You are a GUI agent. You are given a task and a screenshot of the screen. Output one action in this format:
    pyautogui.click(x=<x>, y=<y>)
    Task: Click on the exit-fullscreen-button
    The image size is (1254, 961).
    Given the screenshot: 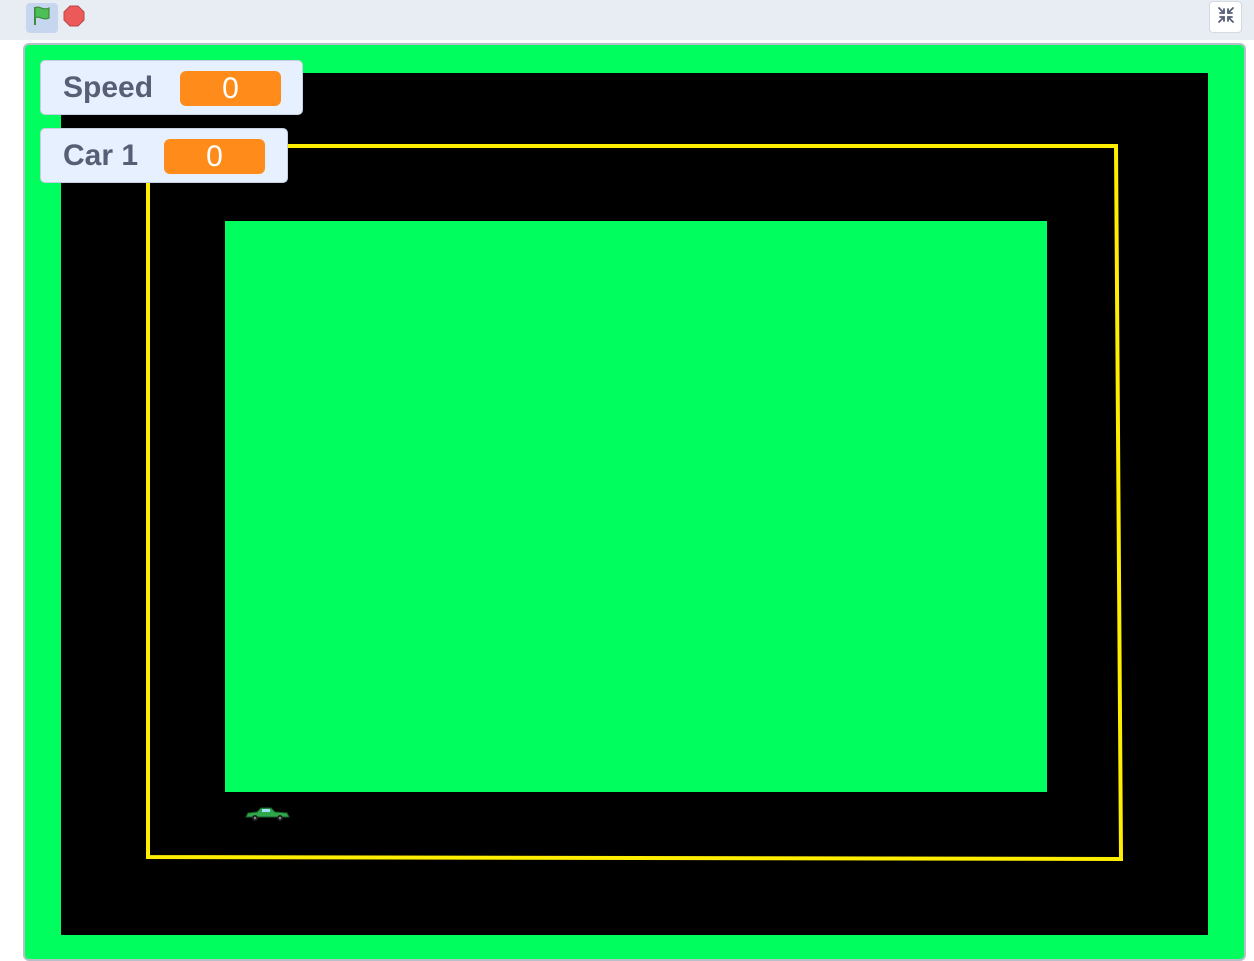 What is the action you would take?
    pyautogui.click(x=1225, y=17)
    